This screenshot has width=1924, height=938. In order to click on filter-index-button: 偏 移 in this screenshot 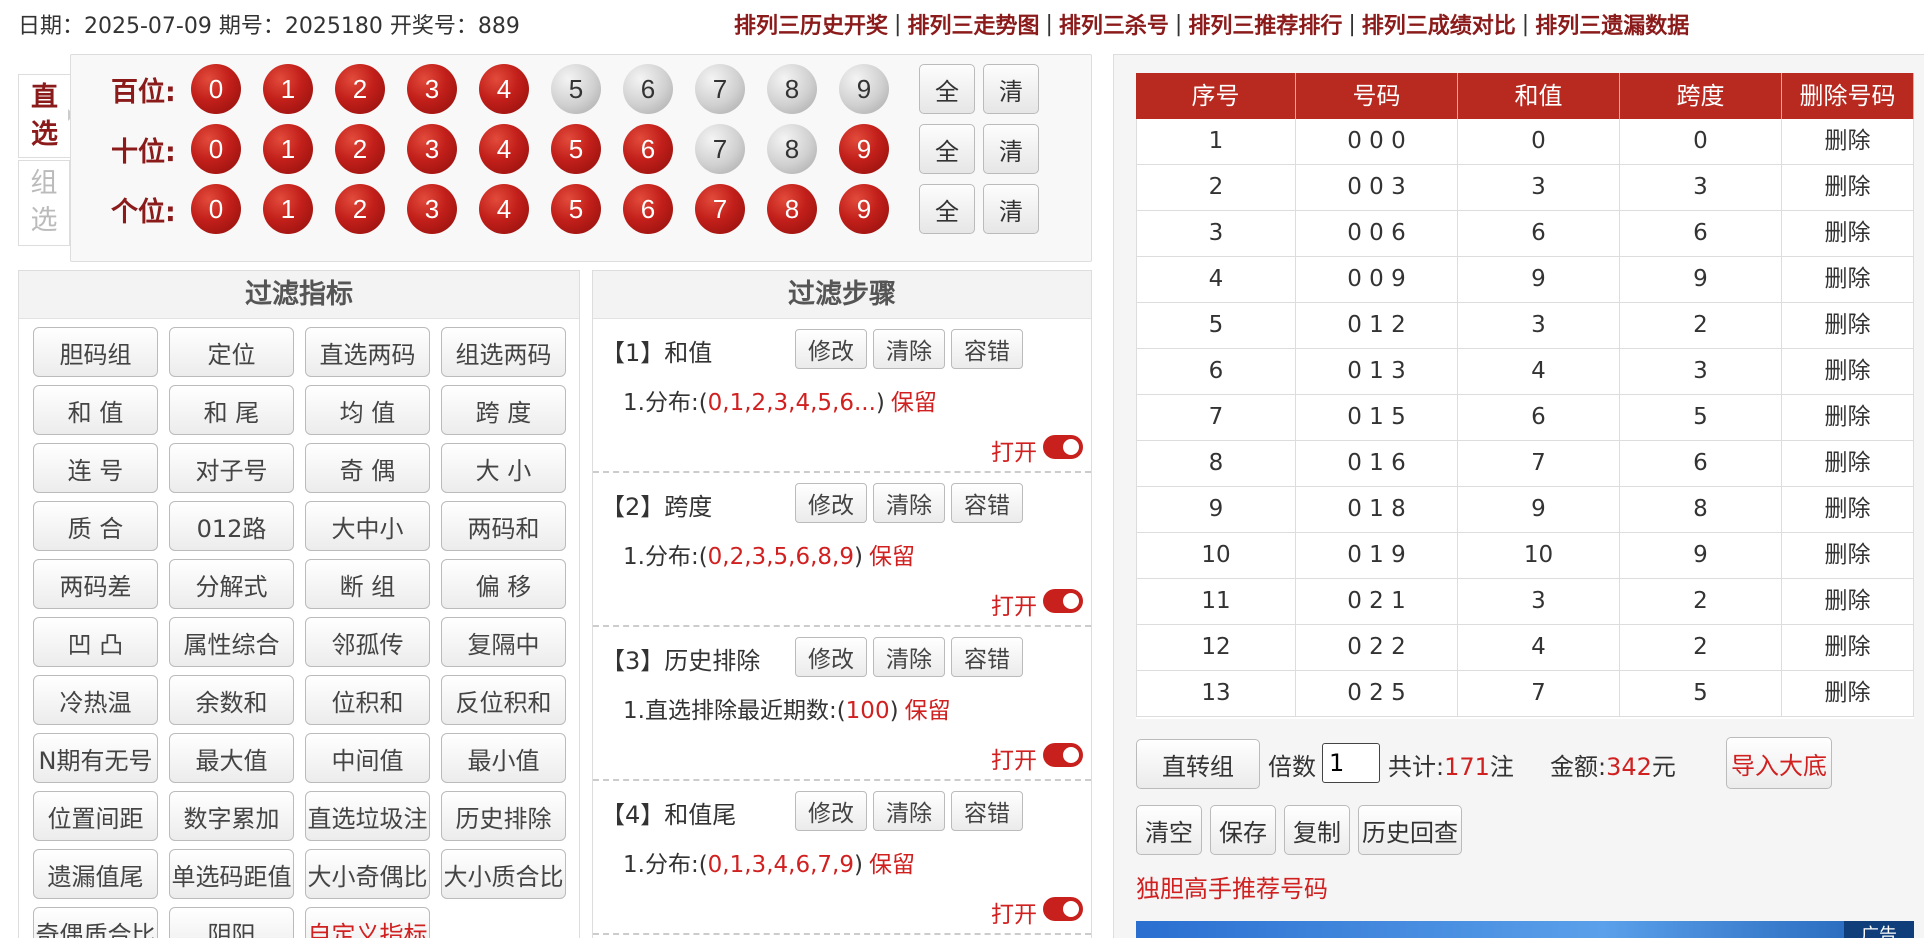, I will do `click(503, 584)`.